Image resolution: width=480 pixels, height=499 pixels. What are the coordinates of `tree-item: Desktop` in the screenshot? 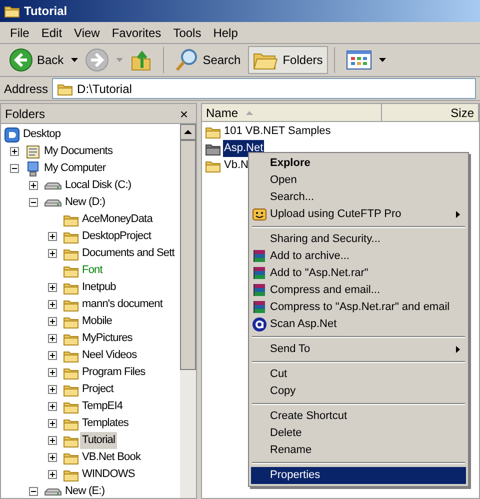 It's located at (42, 134).